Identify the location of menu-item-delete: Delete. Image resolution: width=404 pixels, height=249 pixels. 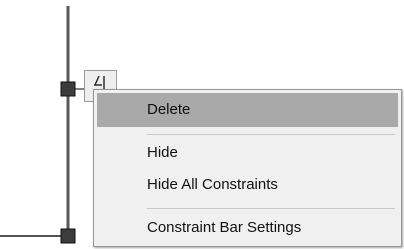
(247, 110).